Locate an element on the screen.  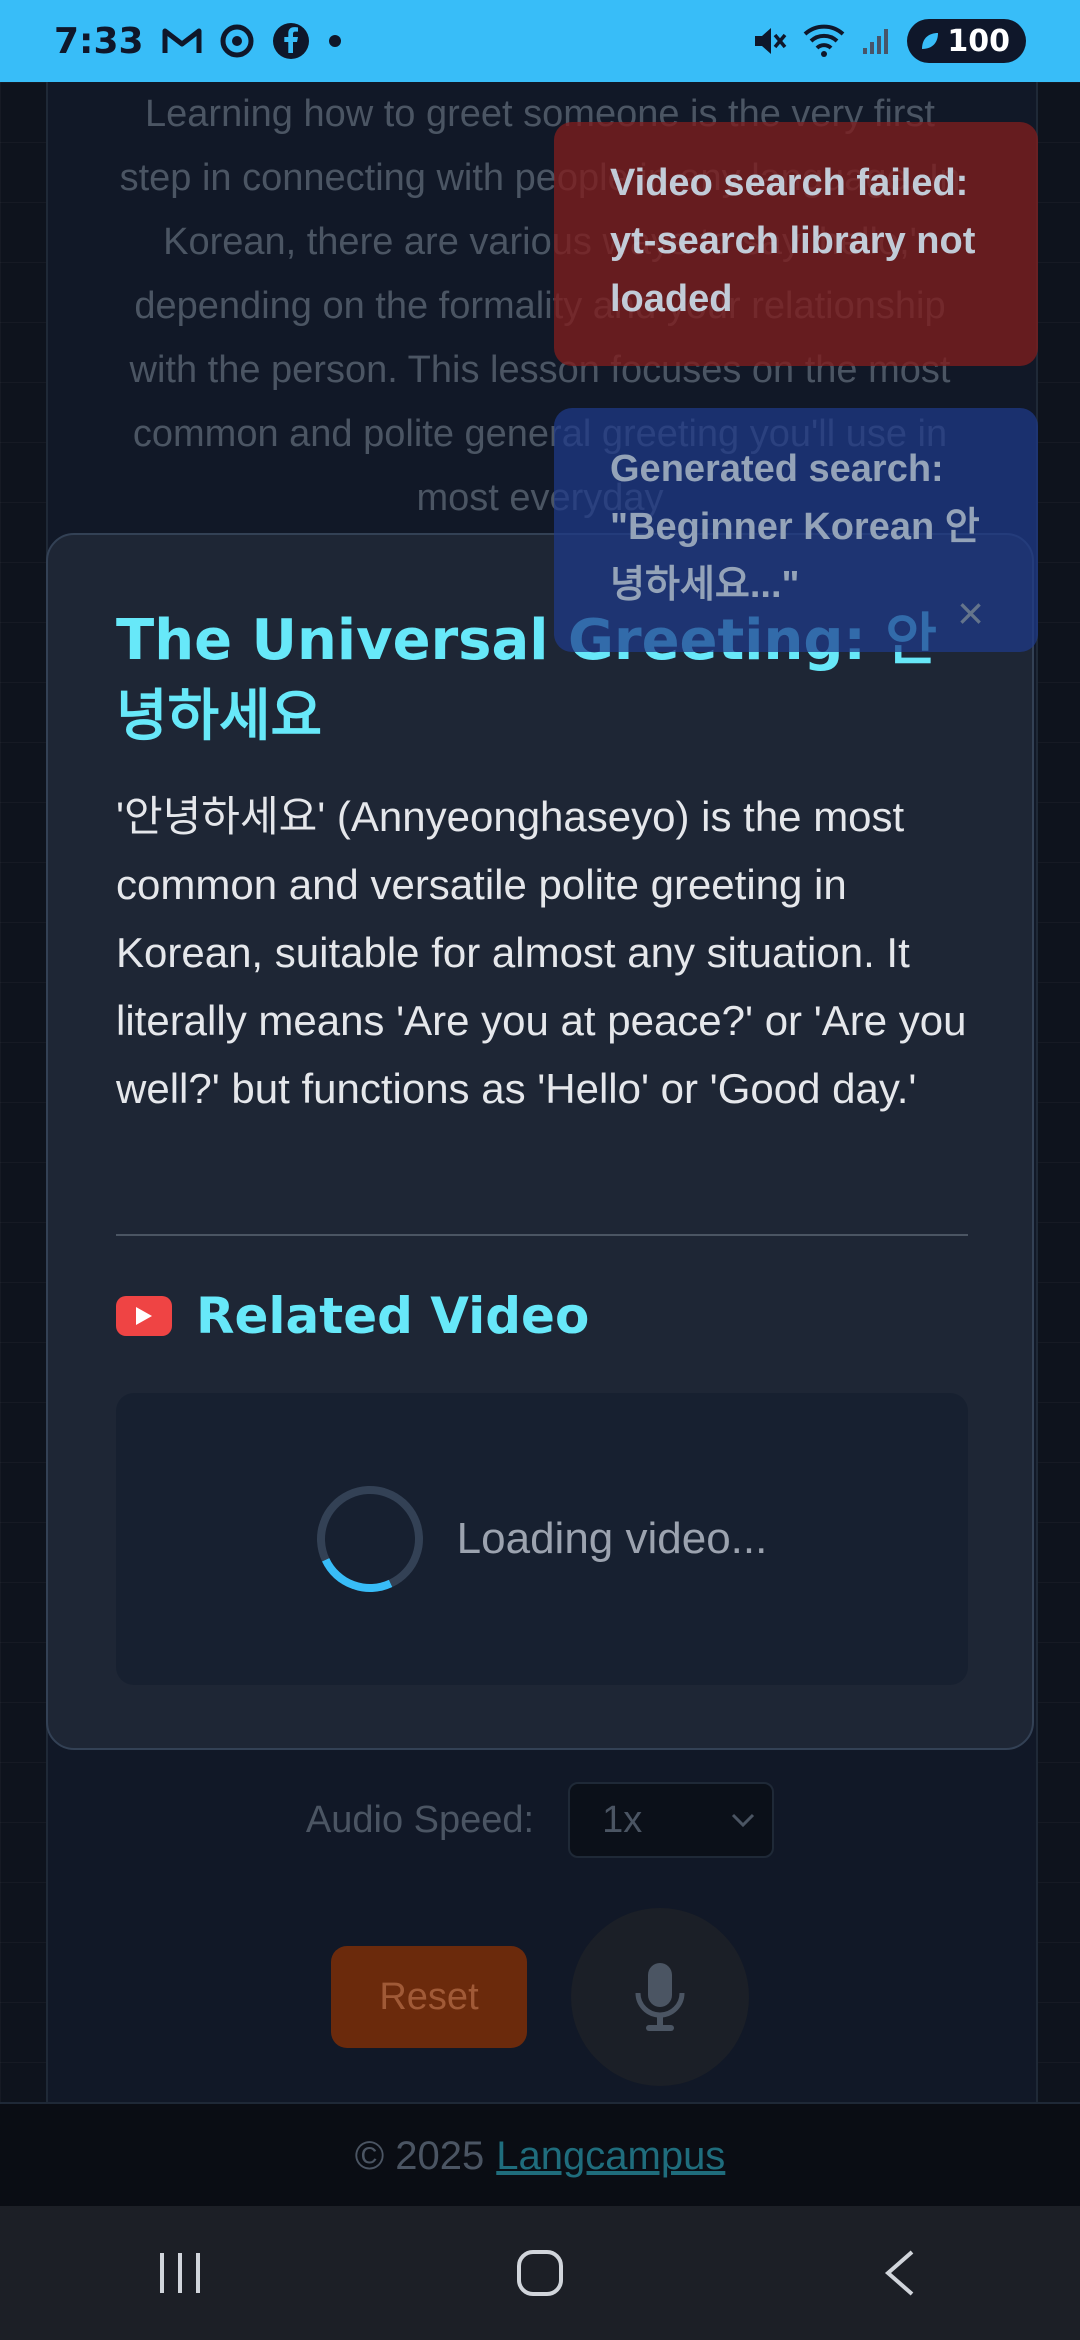
signal-icon is located at coordinates (876, 41).